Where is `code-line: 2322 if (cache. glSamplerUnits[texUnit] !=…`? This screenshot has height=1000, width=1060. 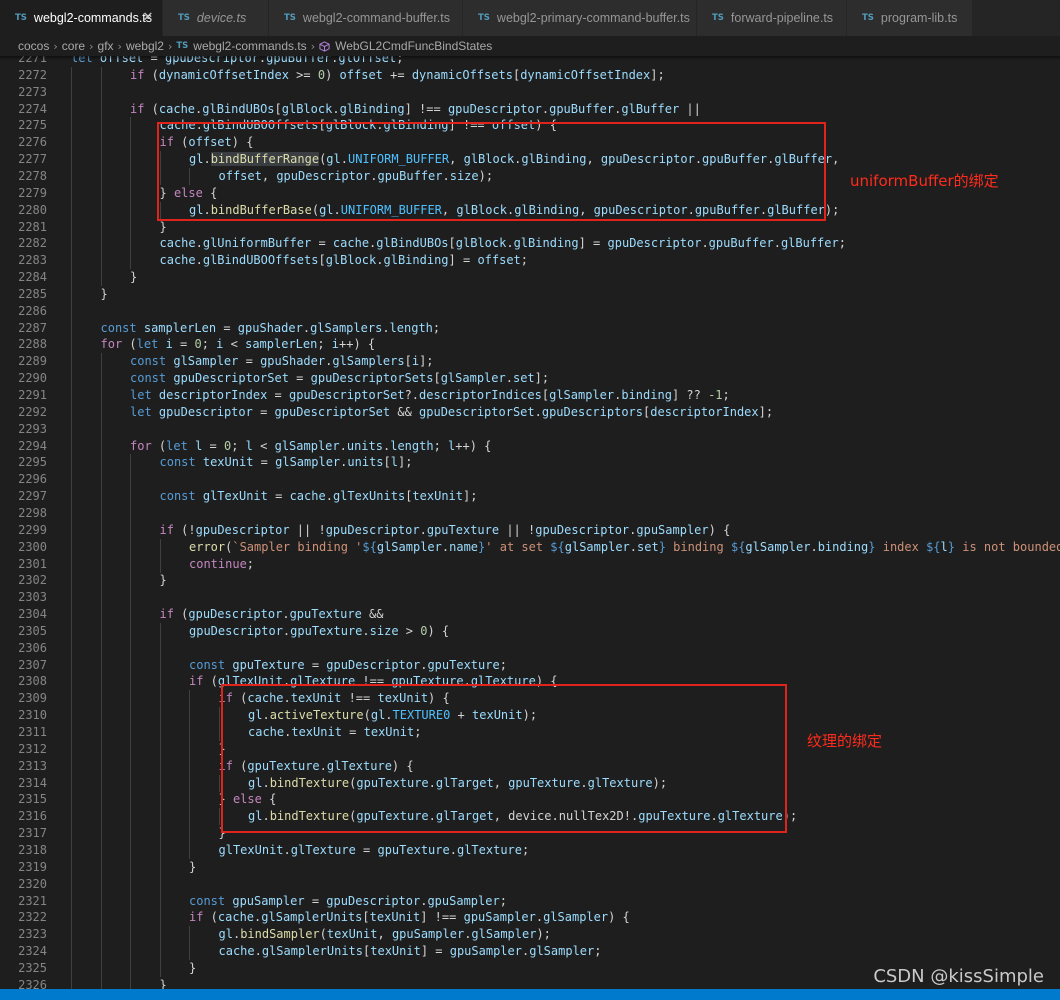 code-line: 2322 if (cache. glSamplerUnits[texUnit] !=… is located at coordinates (530, 918).